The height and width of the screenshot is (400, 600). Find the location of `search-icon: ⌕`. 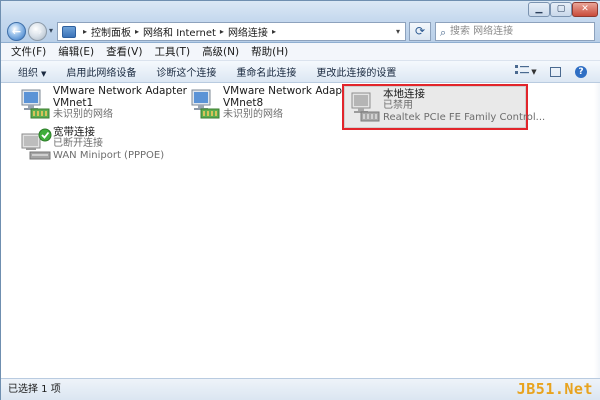

search-icon: ⌕ is located at coordinates (443, 32).